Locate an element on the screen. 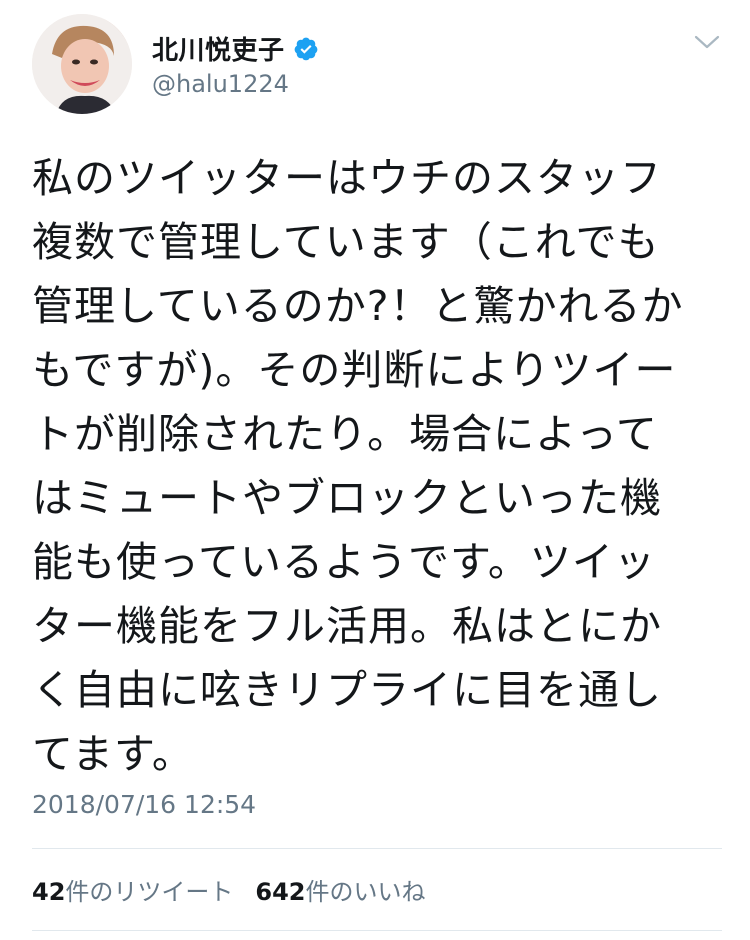 The image size is (750, 940). likes-count: 642 is located at coordinates (280, 892).